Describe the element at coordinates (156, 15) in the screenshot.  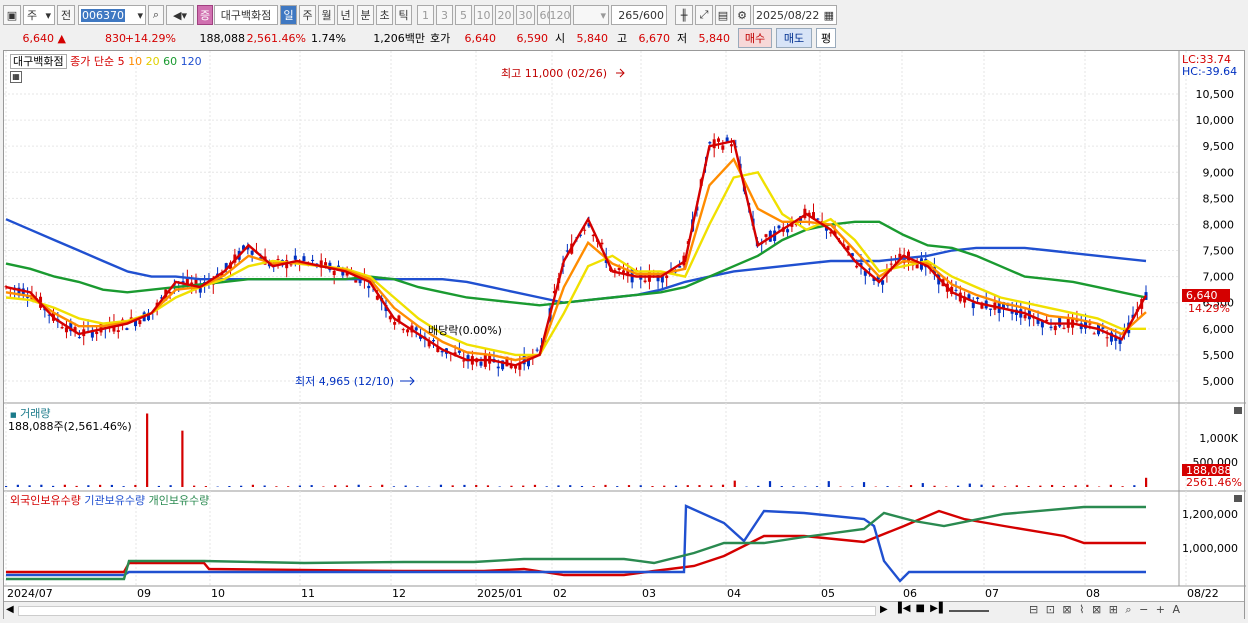
I see `search-icon: ⌕` at that location.